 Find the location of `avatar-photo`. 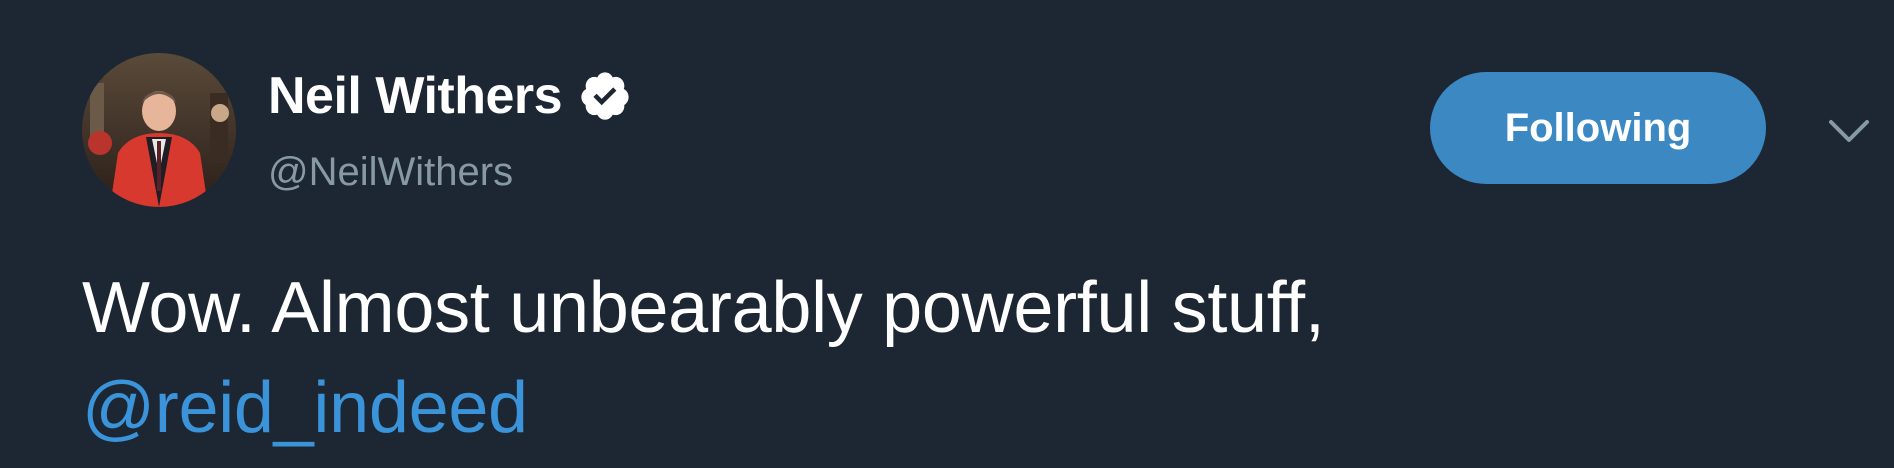

avatar-photo is located at coordinates (159, 130).